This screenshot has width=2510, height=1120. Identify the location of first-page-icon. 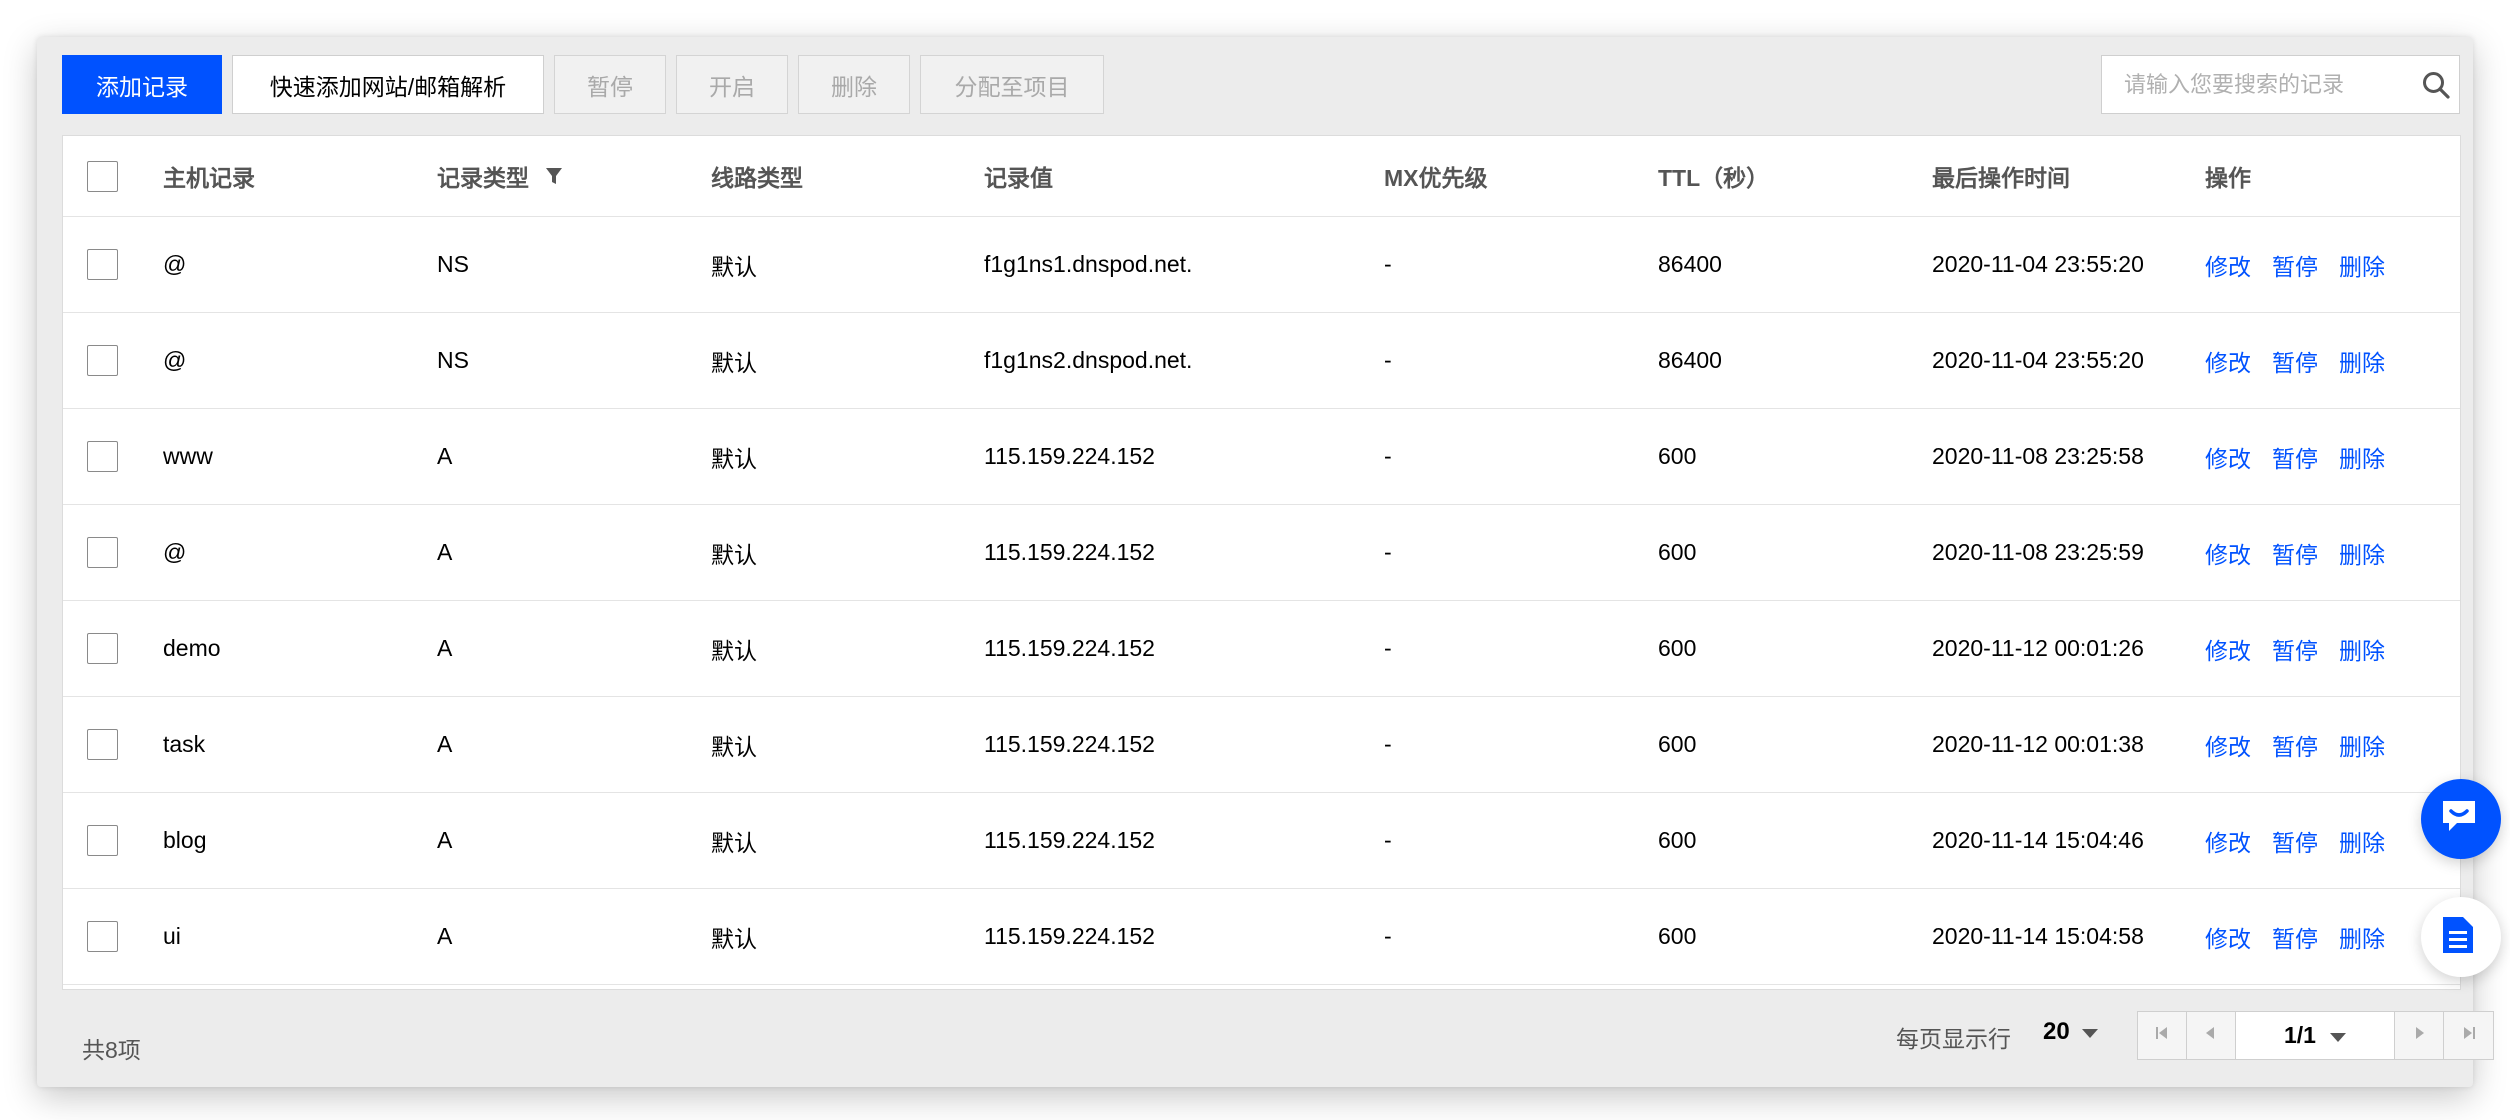
(2162, 1035).